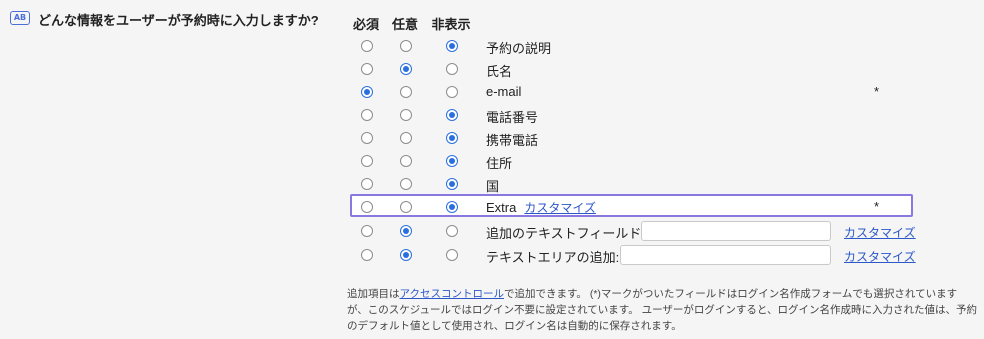  I want to click on field-label-text: 予約の説明, so click(519, 48).